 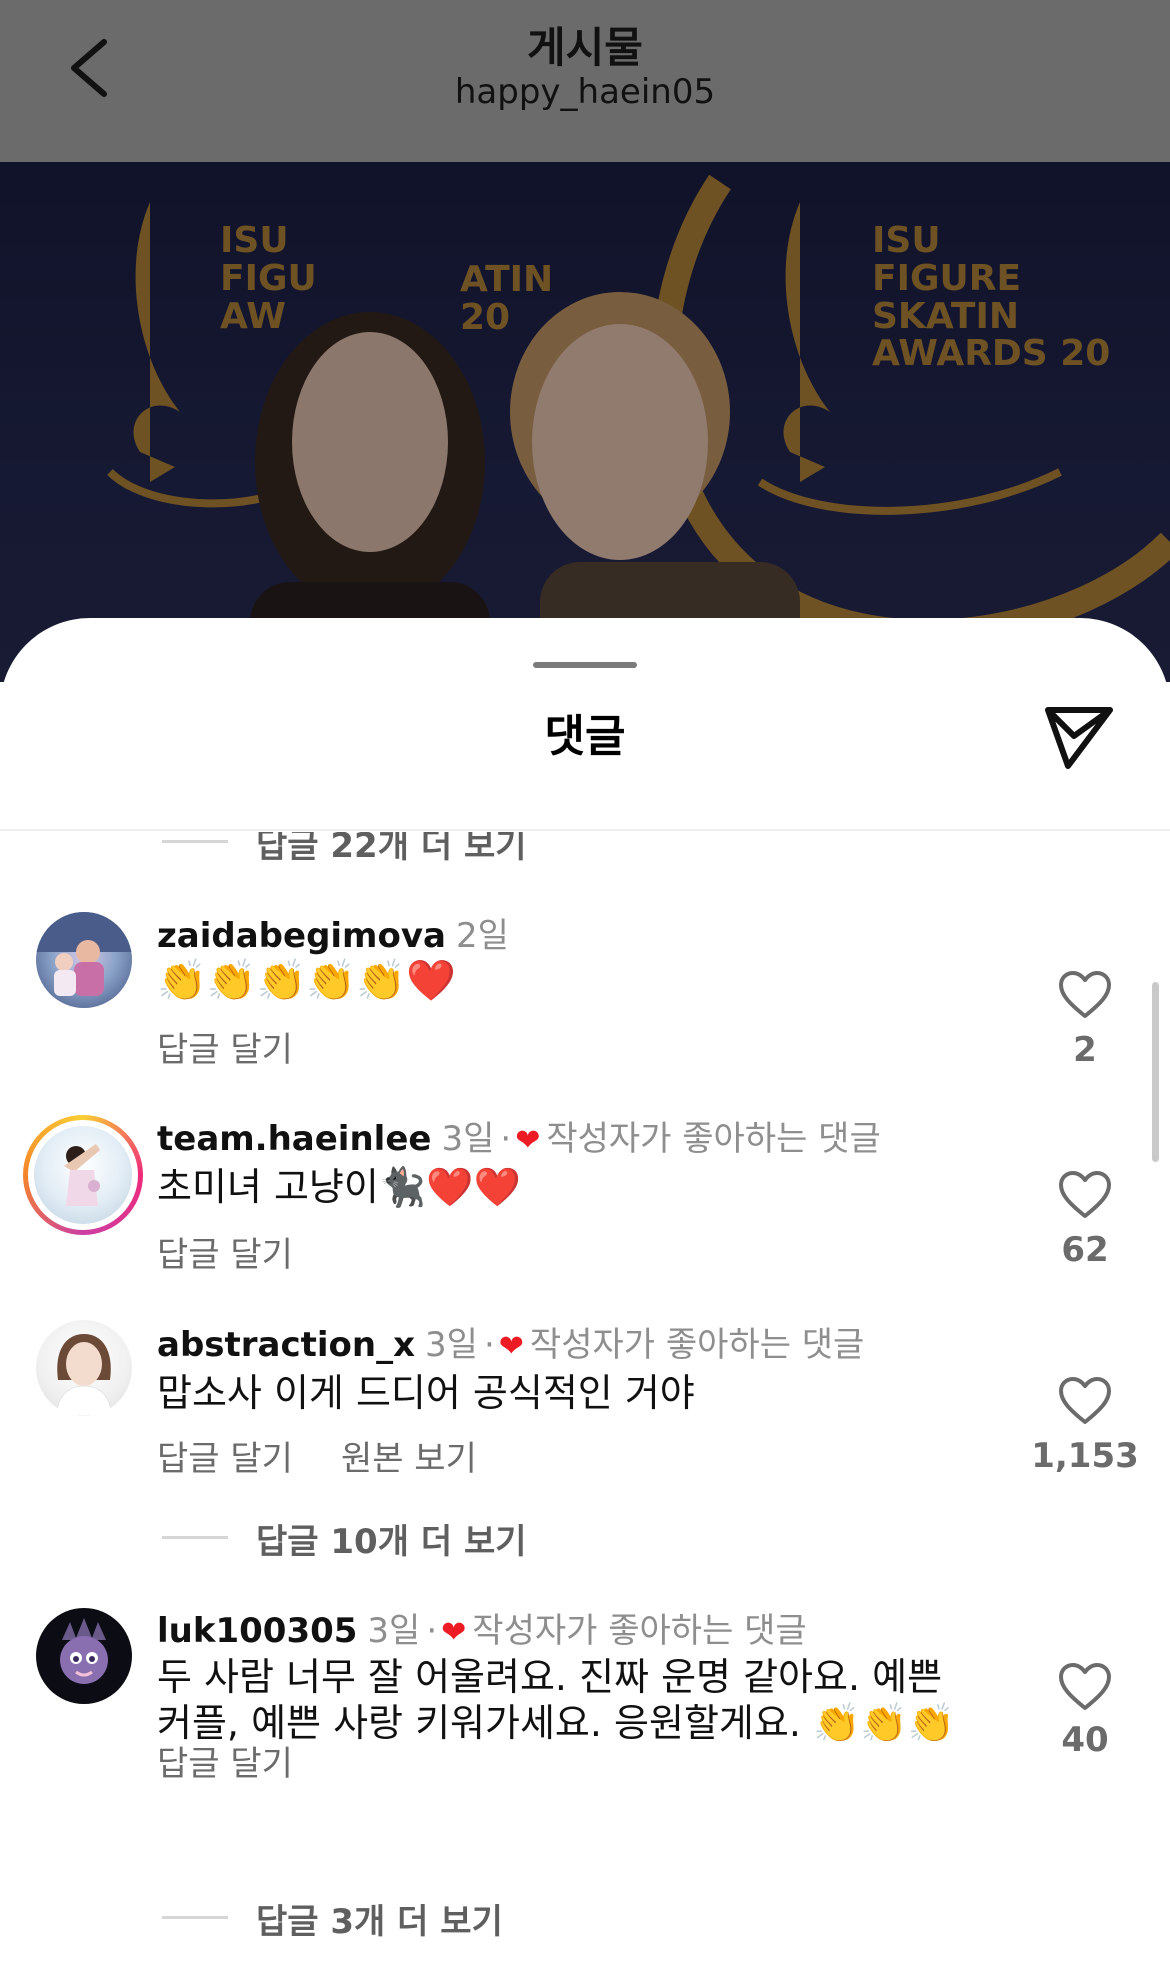 I want to click on post-author-username: happy_haein05, so click(x=585, y=92).